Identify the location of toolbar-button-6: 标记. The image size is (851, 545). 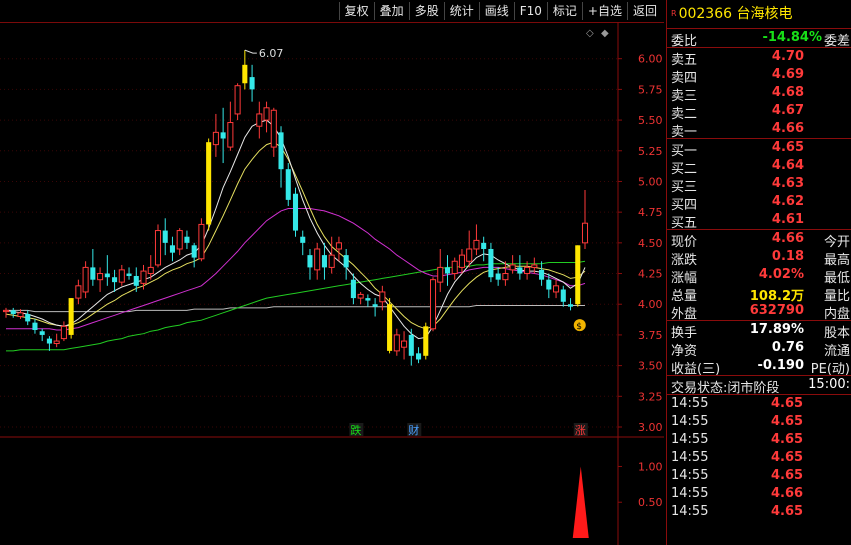
(564, 11).